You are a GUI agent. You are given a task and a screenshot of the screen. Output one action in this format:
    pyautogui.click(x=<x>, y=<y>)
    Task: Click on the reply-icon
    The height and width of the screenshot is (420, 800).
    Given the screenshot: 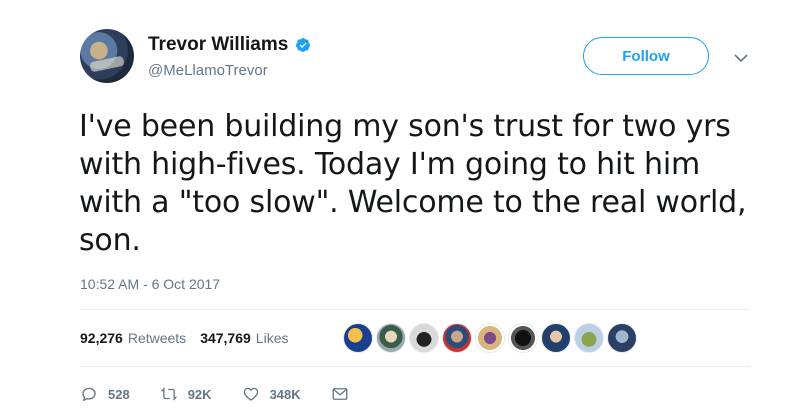 What is the action you would take?
    pyautogui.click(x=89, y=394)
    